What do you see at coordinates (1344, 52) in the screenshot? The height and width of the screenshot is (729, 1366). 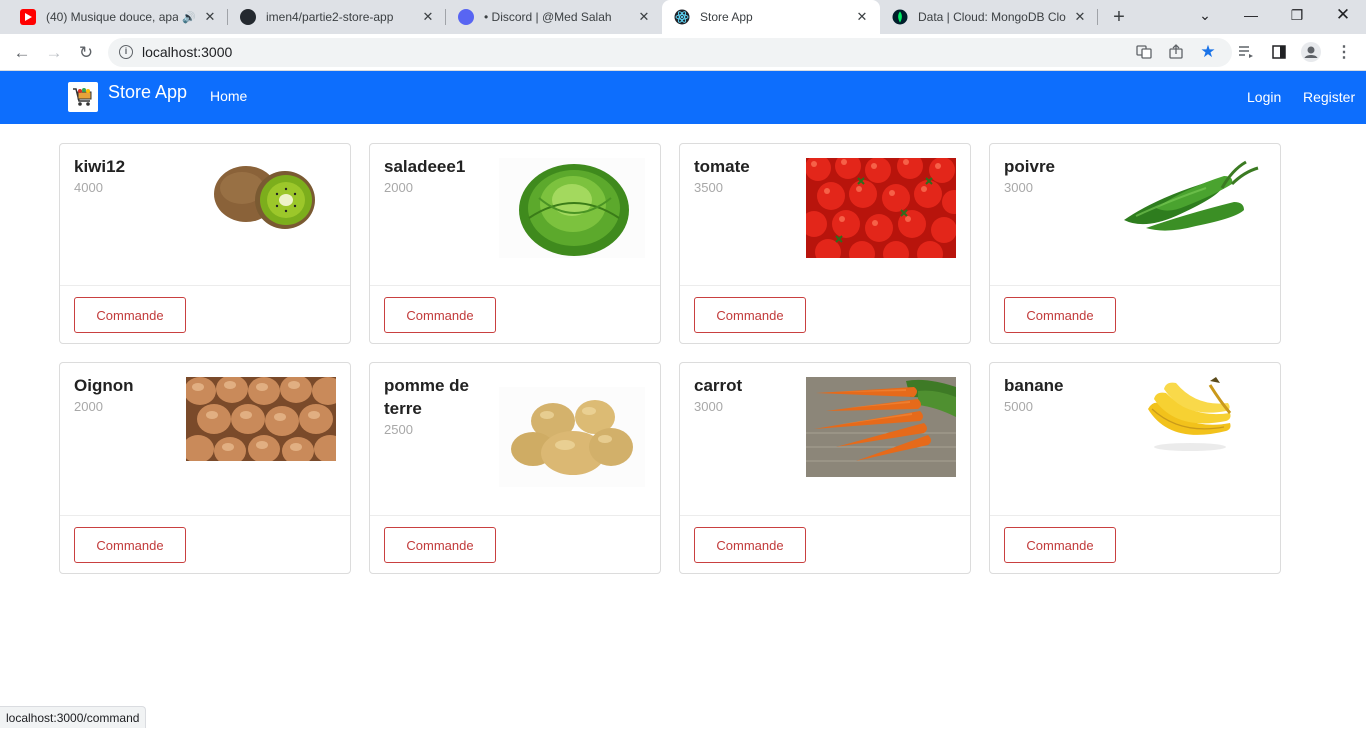 I see `browser-menu-icon: ⋮` at bounding box center [1344, 52].